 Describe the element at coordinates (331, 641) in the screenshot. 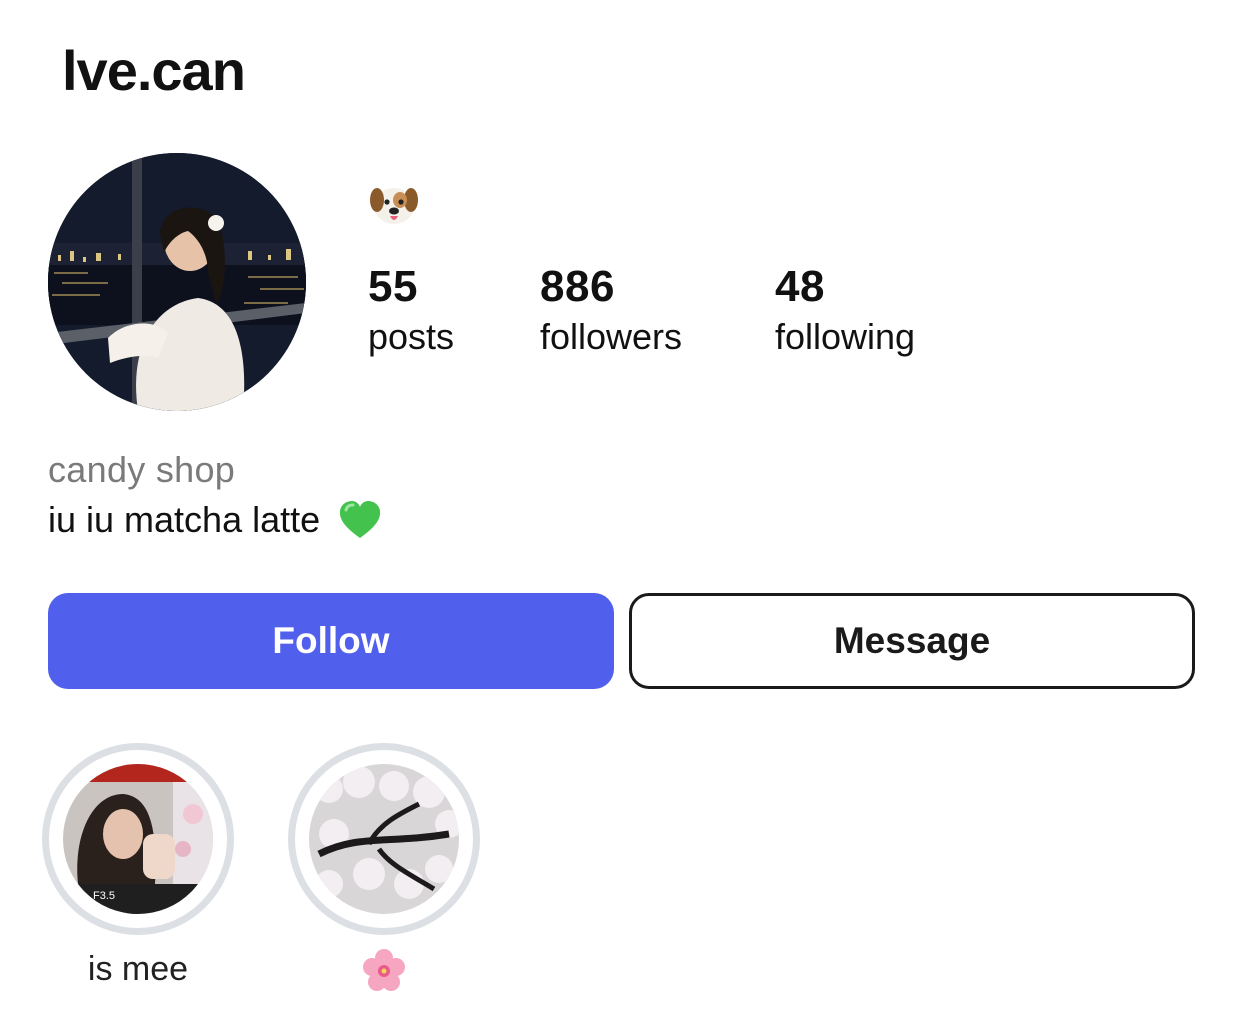

I see `follow-button: Follow` at that location.